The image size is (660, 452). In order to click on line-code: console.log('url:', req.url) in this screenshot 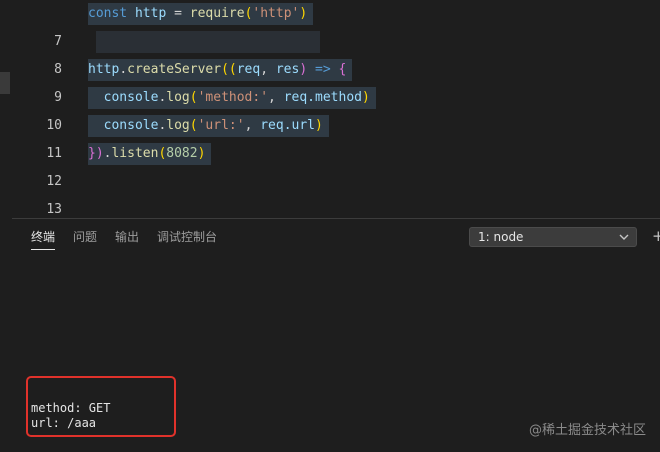, I will do `click(208, 126)`.